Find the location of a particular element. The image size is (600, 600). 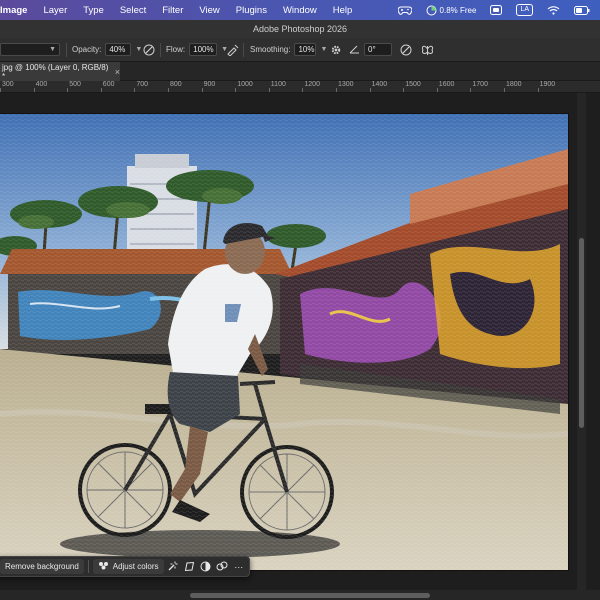

smoothing-label: Smoothing: is located at coordinates (270, 49).